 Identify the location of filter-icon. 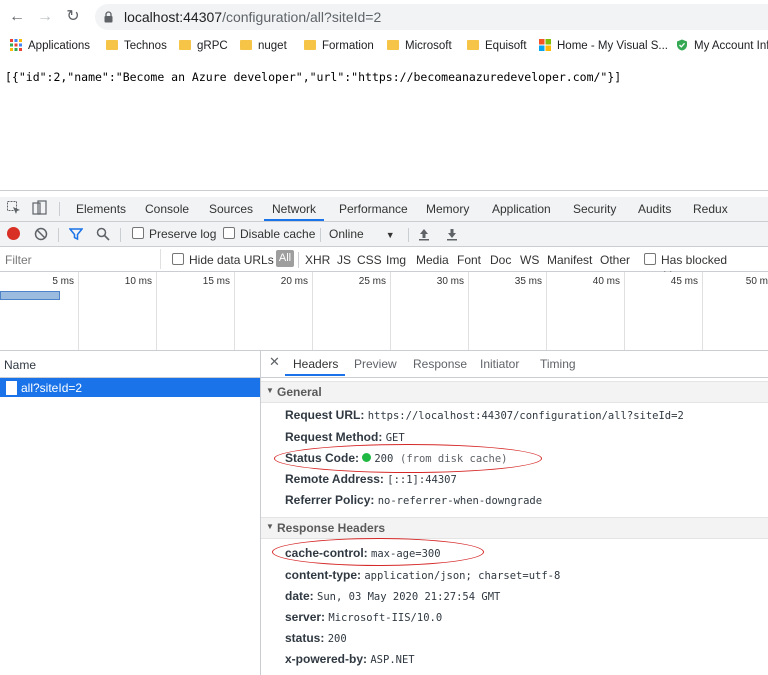
(76, 234).